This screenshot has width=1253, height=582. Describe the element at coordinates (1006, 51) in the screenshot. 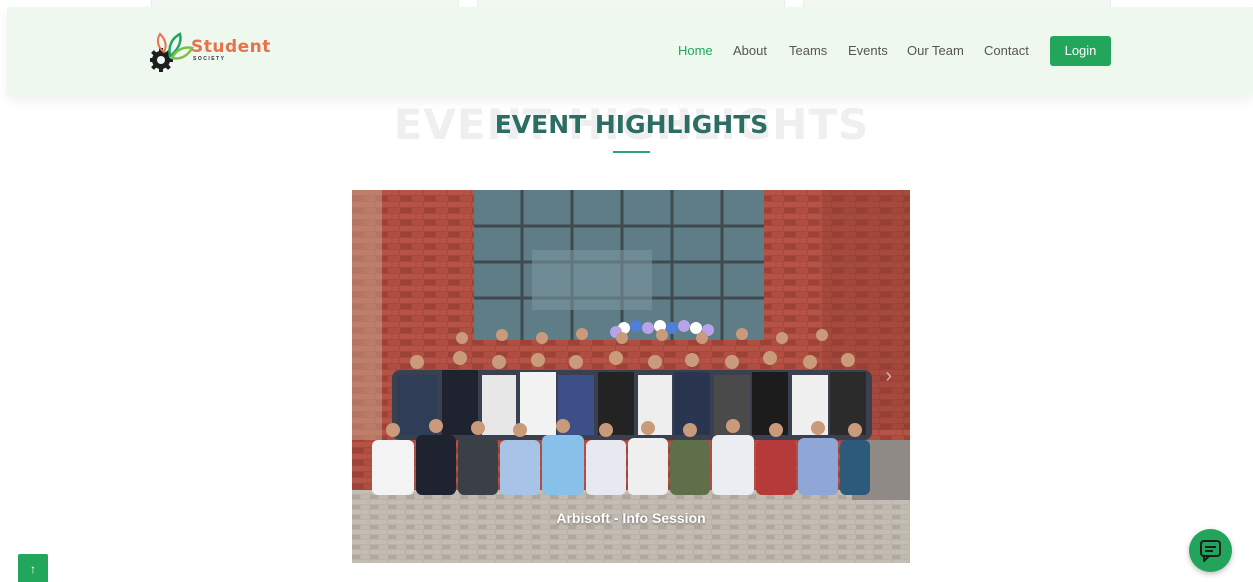

I see `nav-contact: Contact` at that location.